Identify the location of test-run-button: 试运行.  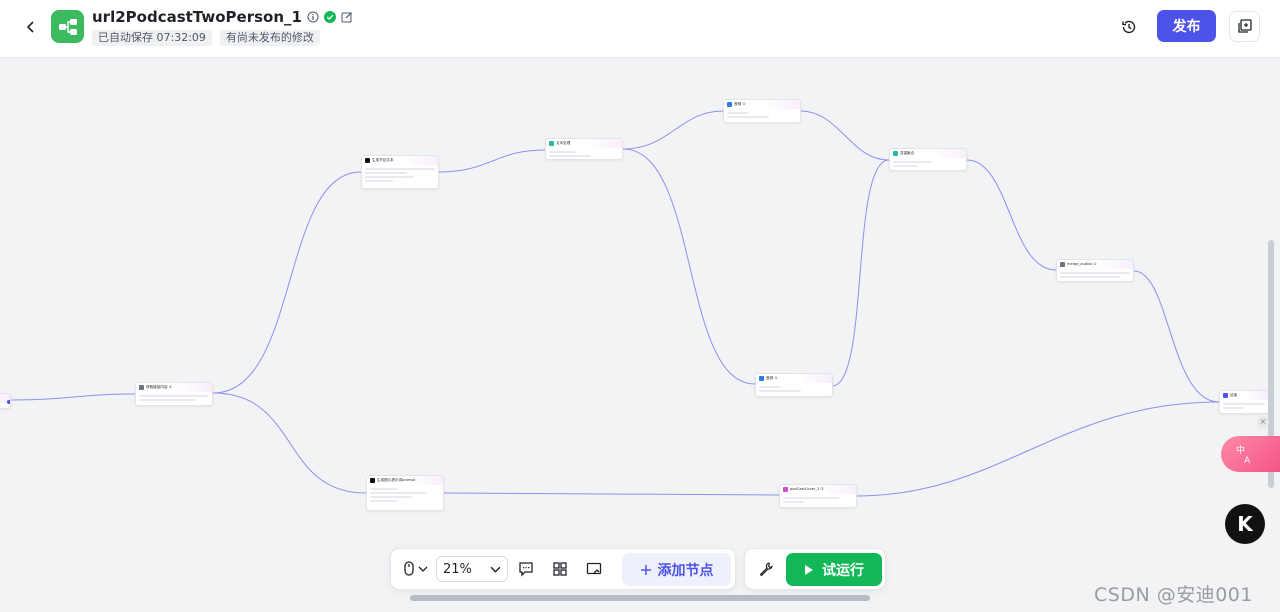
(834, 569).